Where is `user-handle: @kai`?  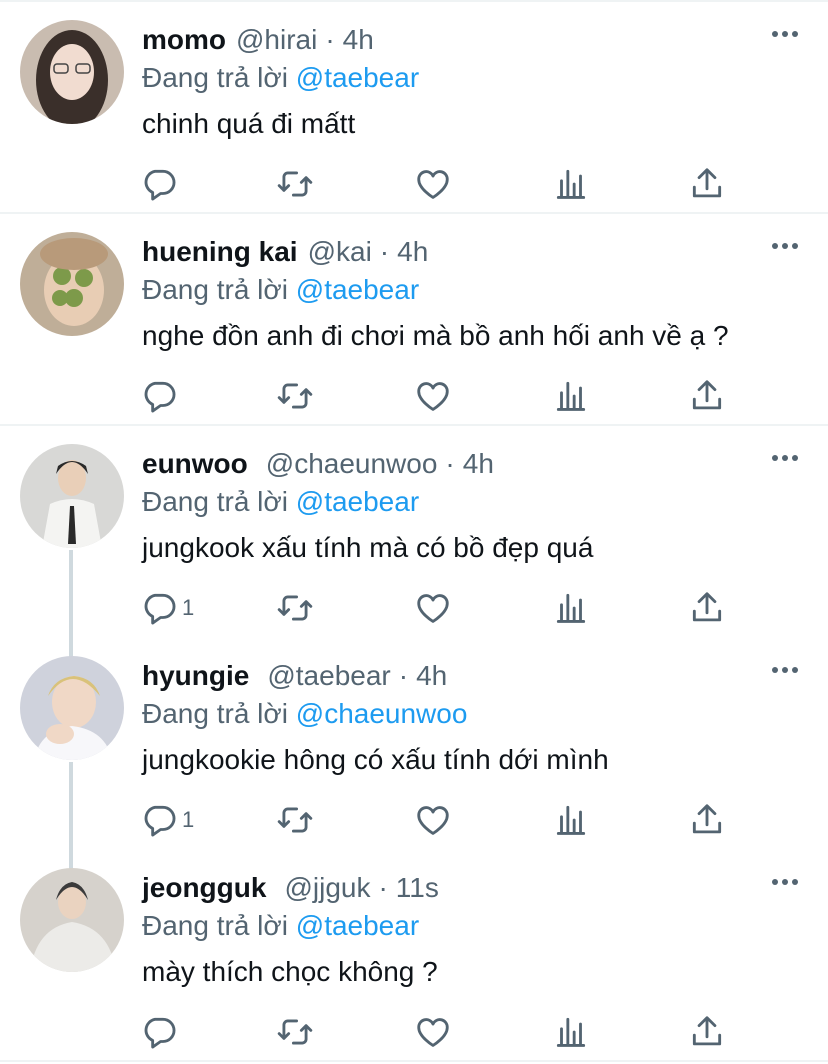
user-handle: @kai is located at coordinates (340, 252).